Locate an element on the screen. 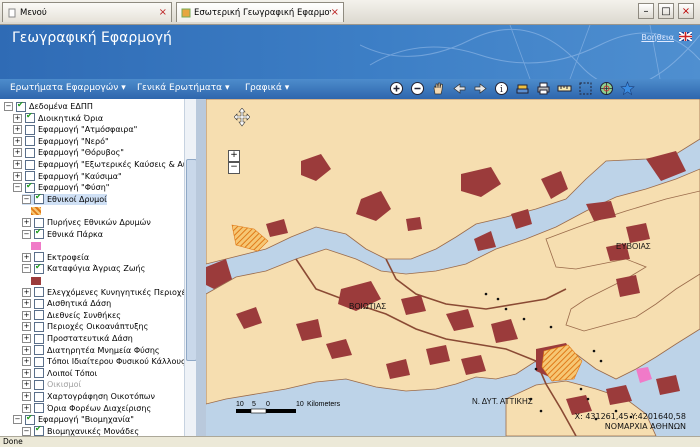 Image resolution: width=700 pixels, height=447 pixels. layer-row: + Όρια Φορέων Διαχείρισης is located at coordinates (86, 408).